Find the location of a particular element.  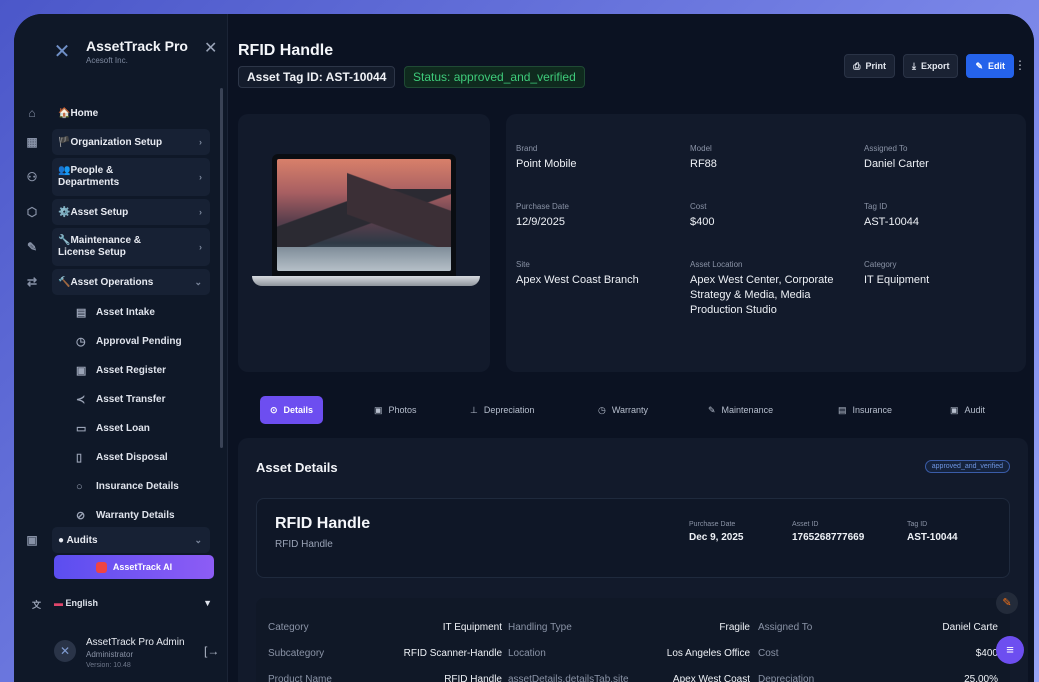

submenu-label: Asset Loan is located at coordinates (123, 428).